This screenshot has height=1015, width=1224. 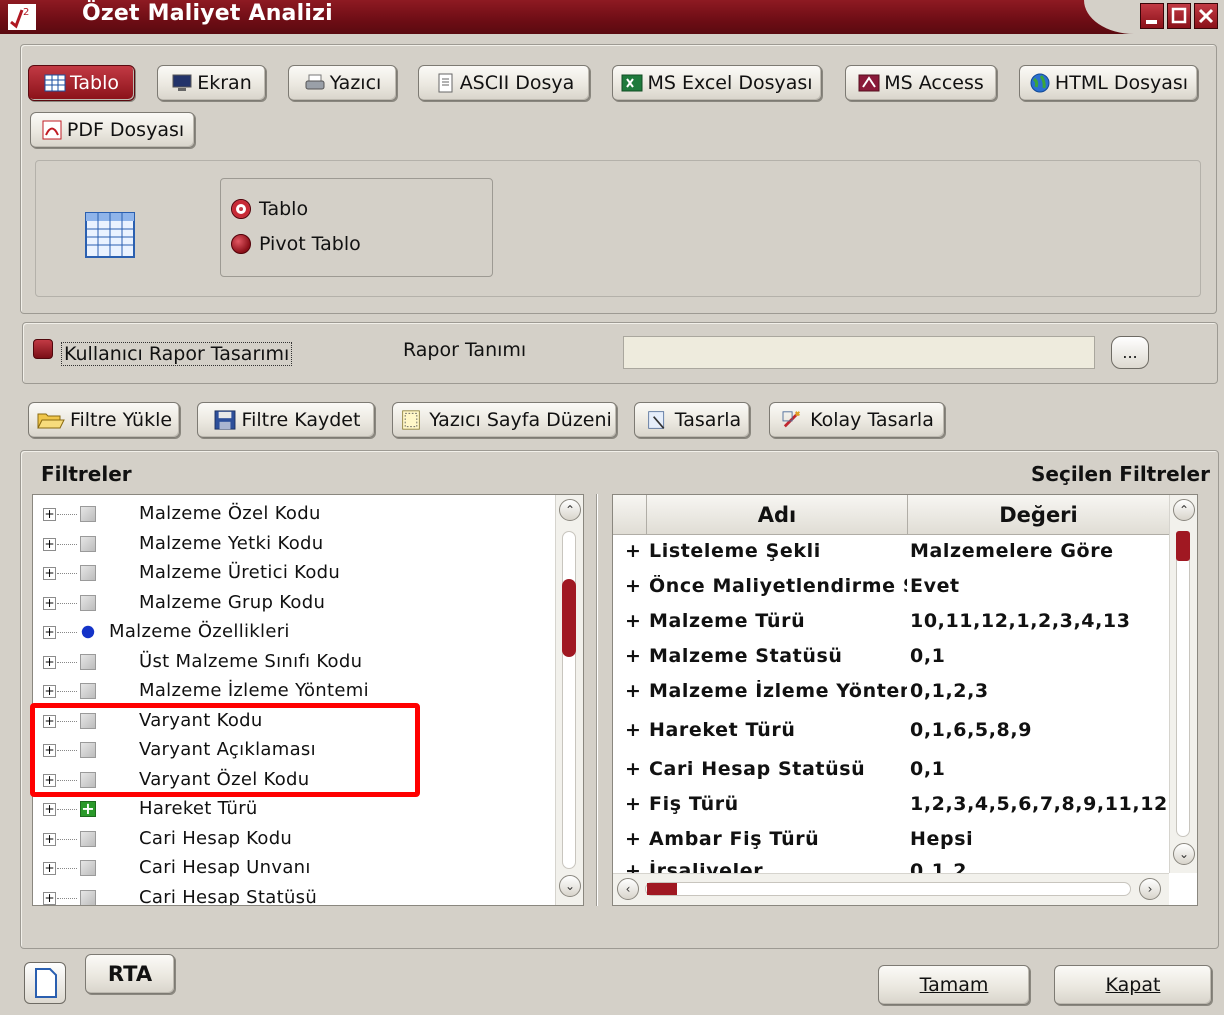 I want to click on load-filter-button: Filtre Yükle, so click(x=104, y=420).